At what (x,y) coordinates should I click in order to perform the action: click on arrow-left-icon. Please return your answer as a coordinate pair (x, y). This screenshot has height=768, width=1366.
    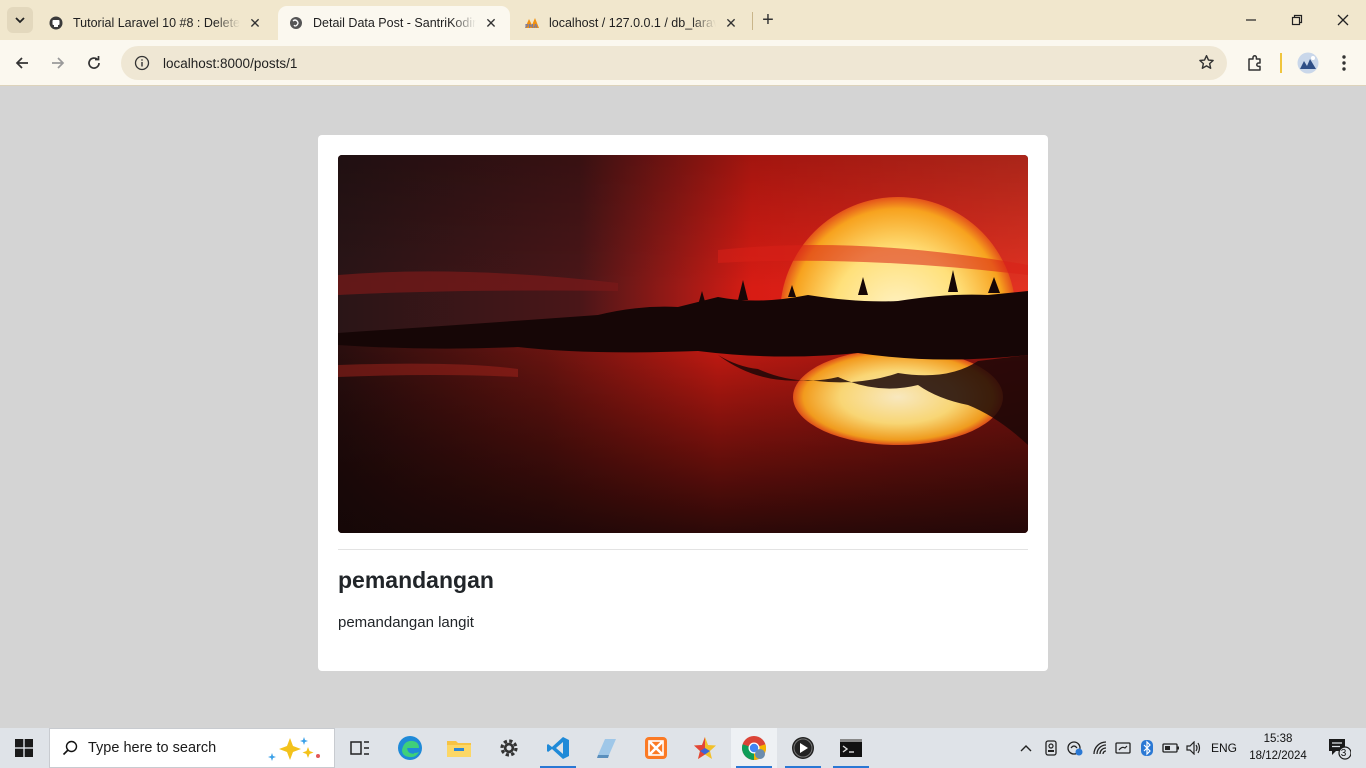
    Looking at the image, I should click on (21, 63).